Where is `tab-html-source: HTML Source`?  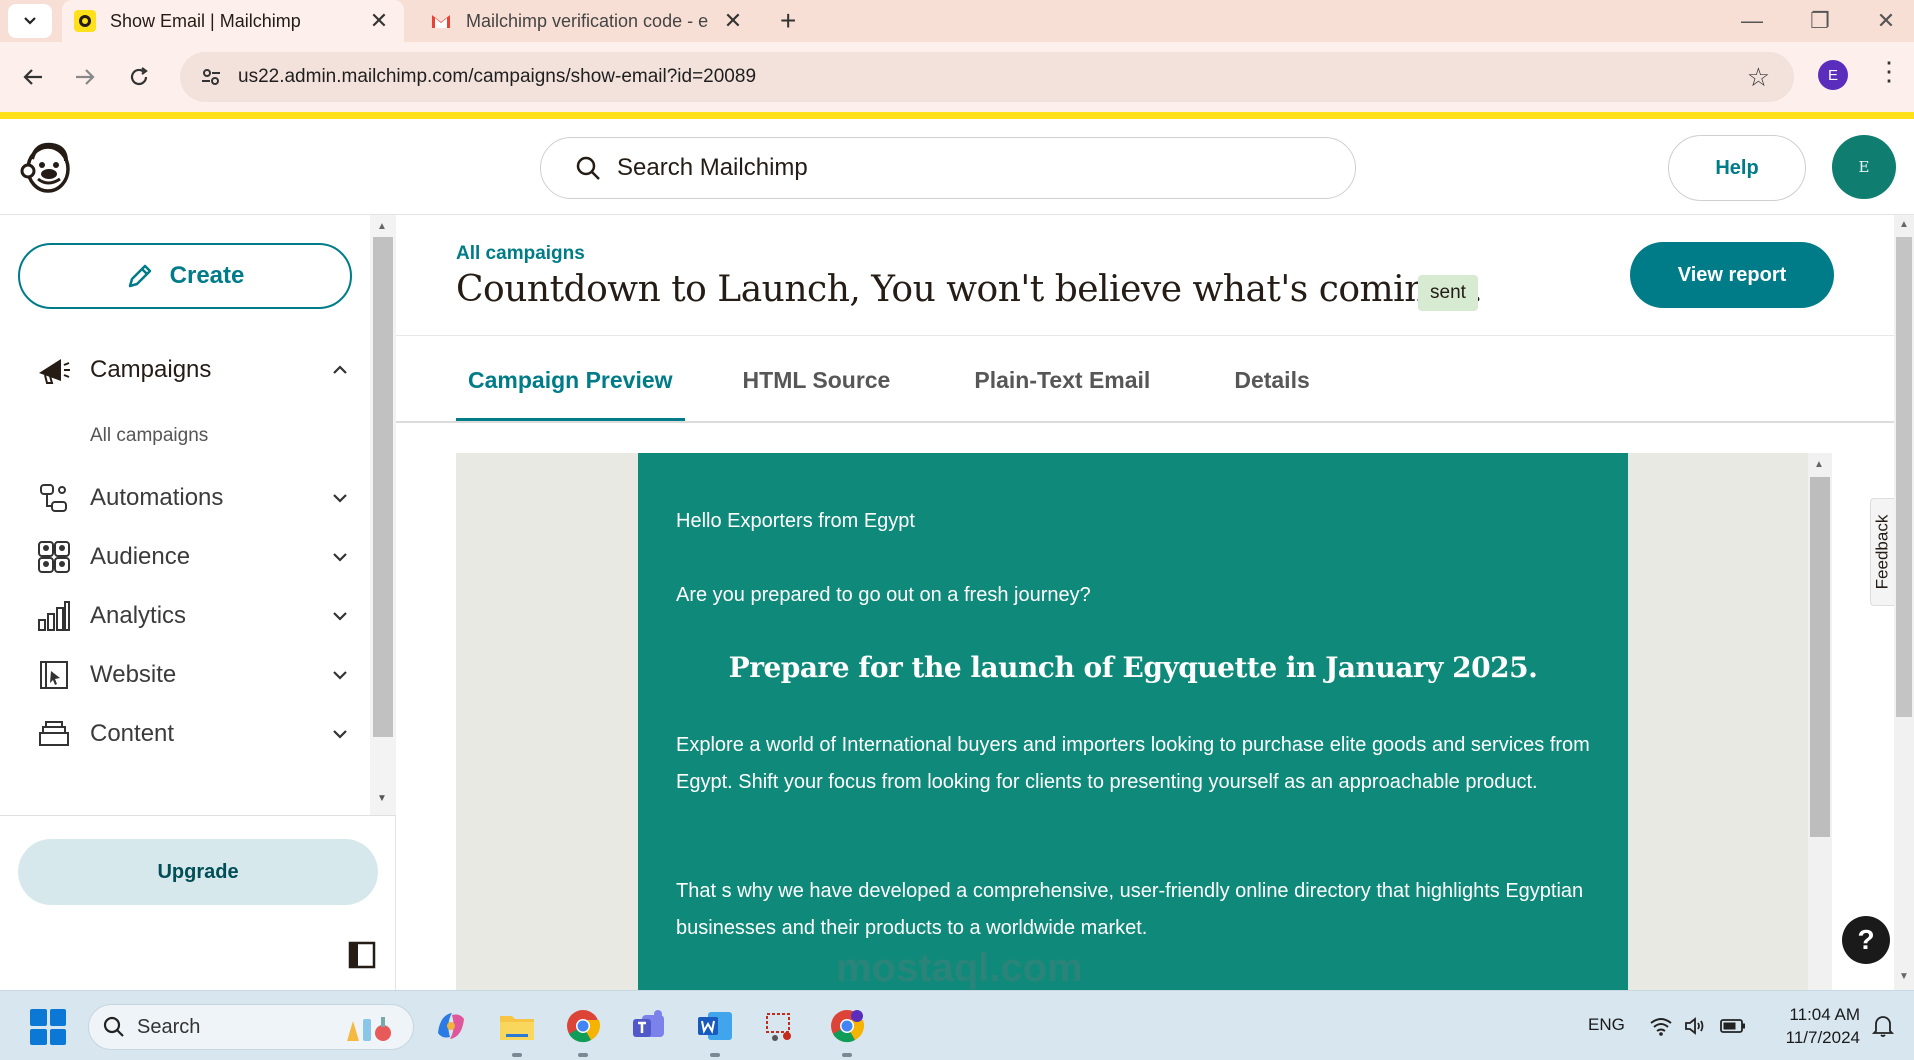 tab-html-source: HTML Source is located at coordinates (817, 380).